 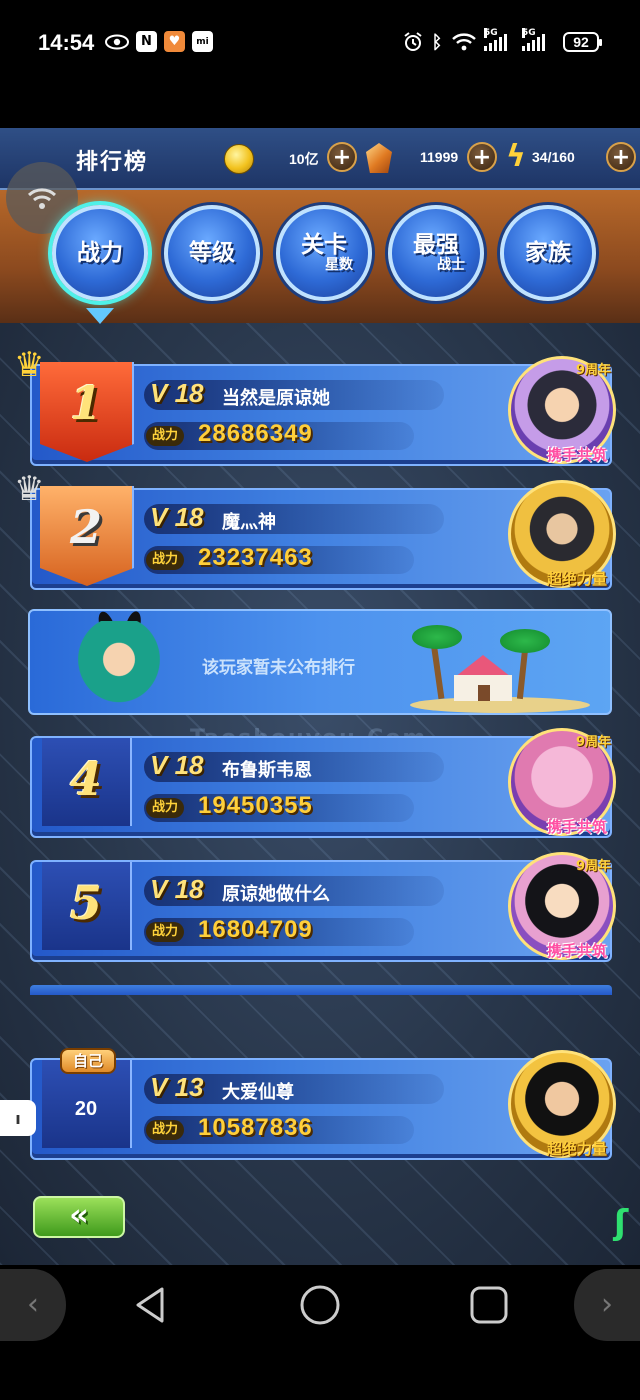 I want to click on top-header: 排行榜 10亿 + 11999 + ϟ 34/160 +, so click(x=320, y=159).